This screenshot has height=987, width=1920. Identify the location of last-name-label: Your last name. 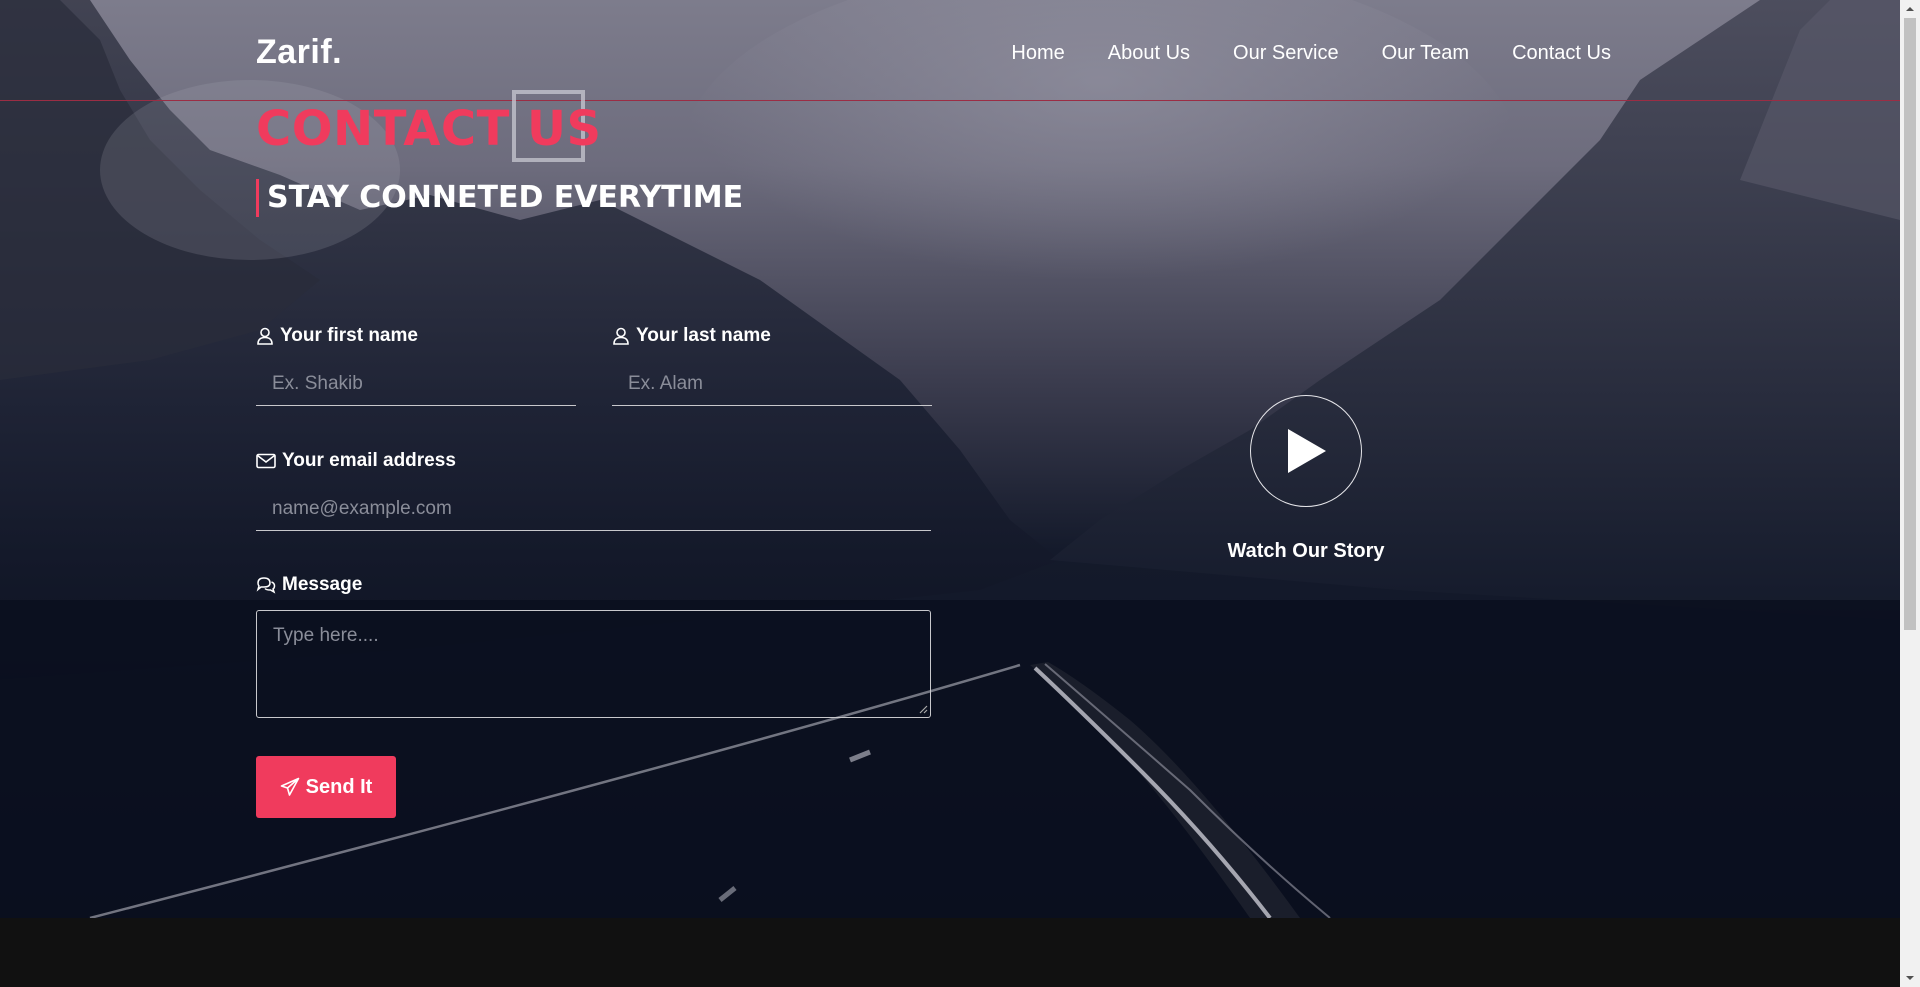
(691, 336).